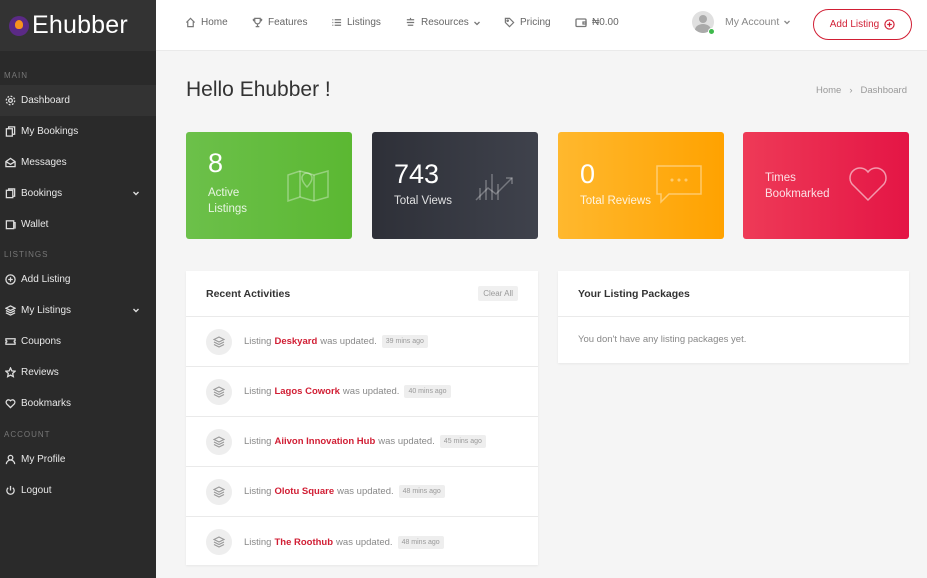 The image size is (927, 578). I want to click on sidebar-item-wallet: Wallet, so click(78, 224).